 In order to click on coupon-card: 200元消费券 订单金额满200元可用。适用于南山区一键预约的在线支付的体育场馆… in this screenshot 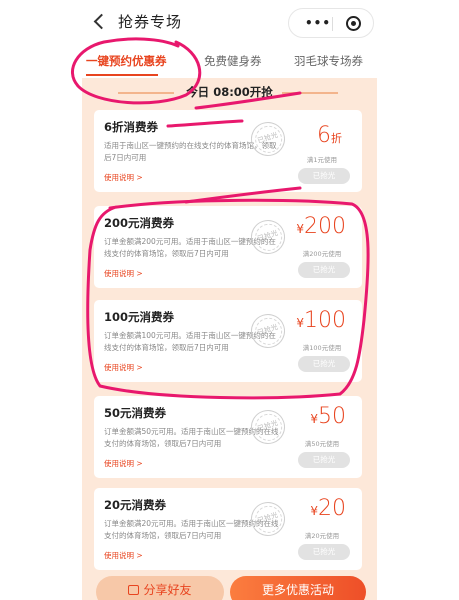, I will do `click(228, 247)`.